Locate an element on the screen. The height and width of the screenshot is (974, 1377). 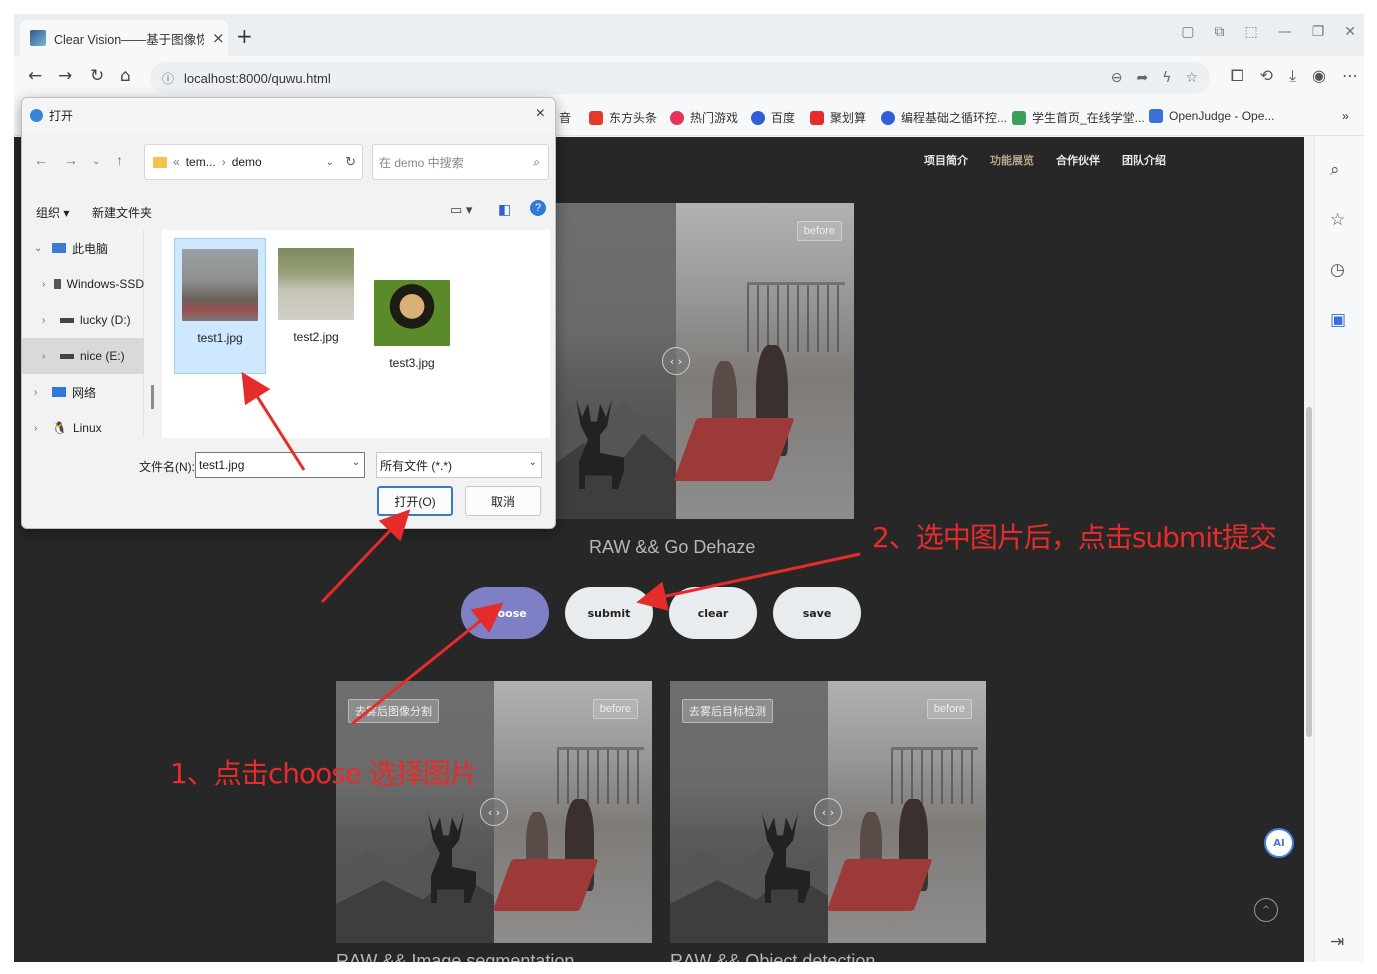
detection-comparison-slider: 去雾后目标检测 before ‹ › is located at coordinates (828, 812).